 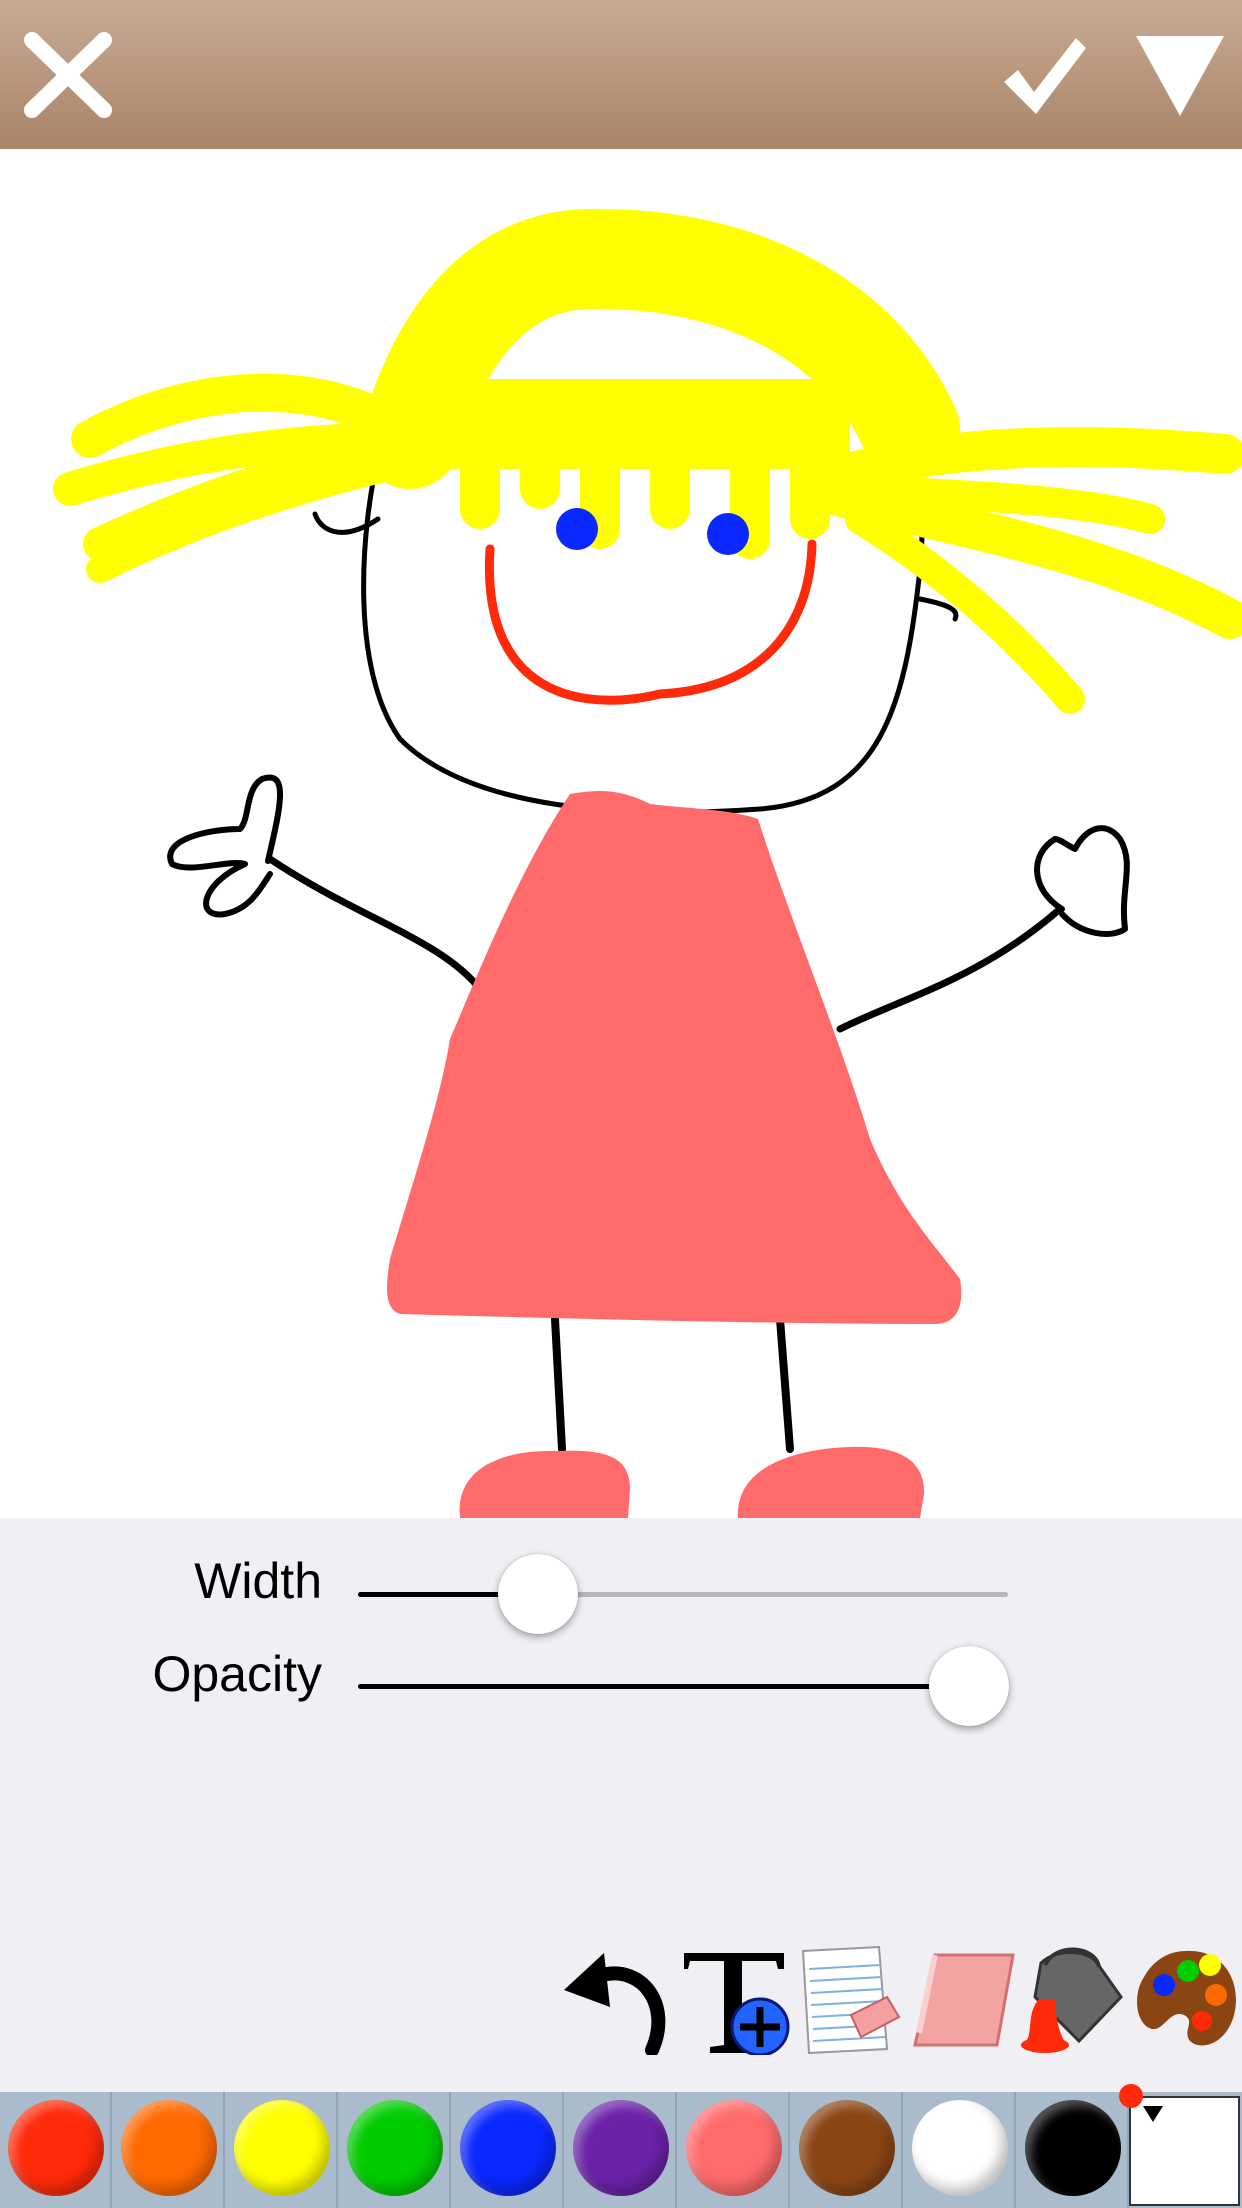 I want to click on checkmark-icon, so click(x=1044, y=76).